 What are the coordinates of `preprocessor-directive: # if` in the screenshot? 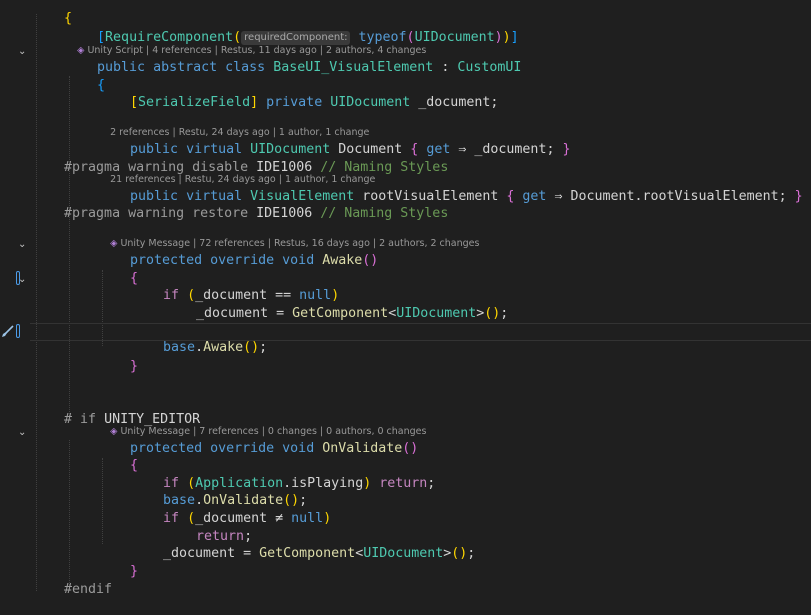 It's located at (80, 419).